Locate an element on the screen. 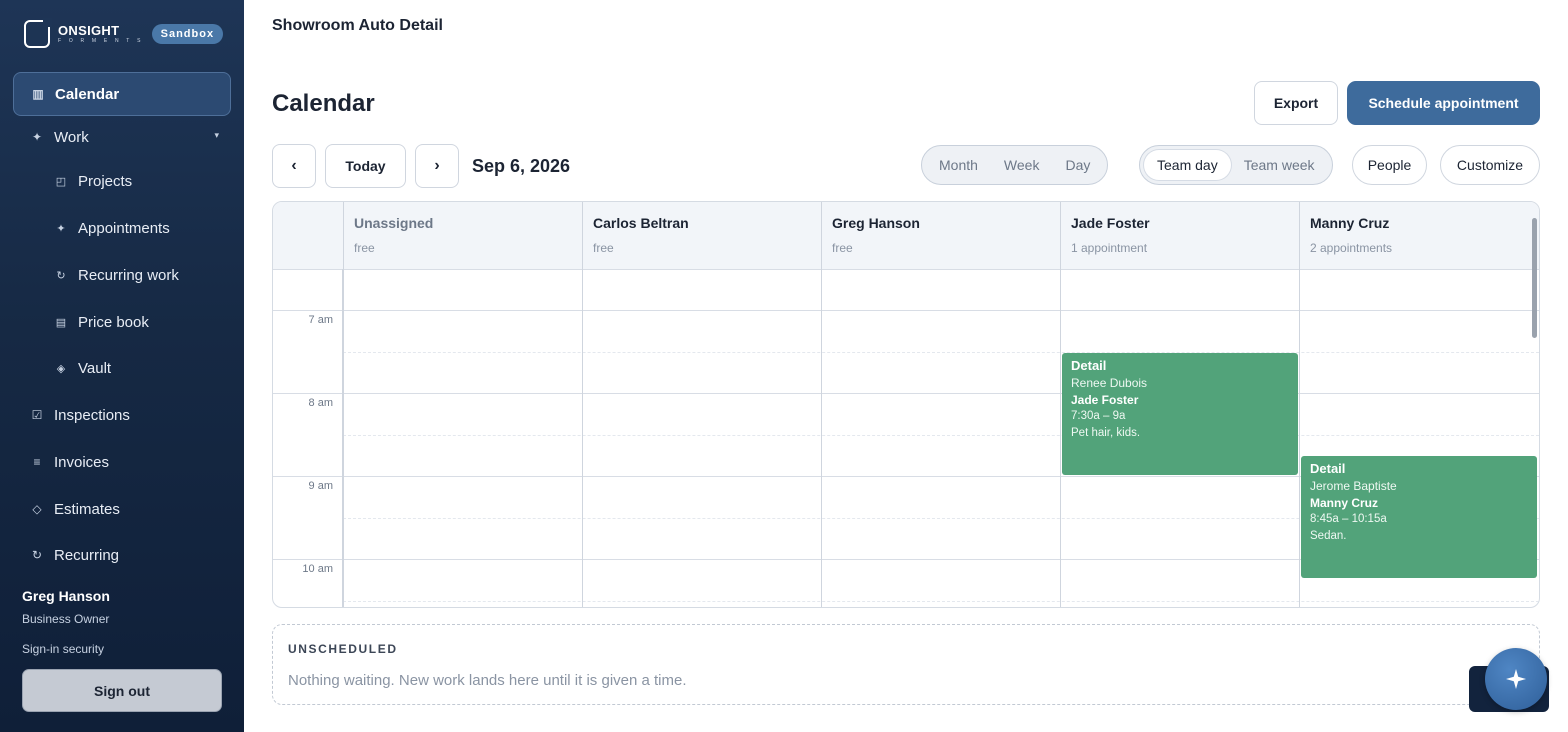 The width and height of the screenshot is (1568, 732). prev-day-button: ‹ is located at coordinates (294, 166).